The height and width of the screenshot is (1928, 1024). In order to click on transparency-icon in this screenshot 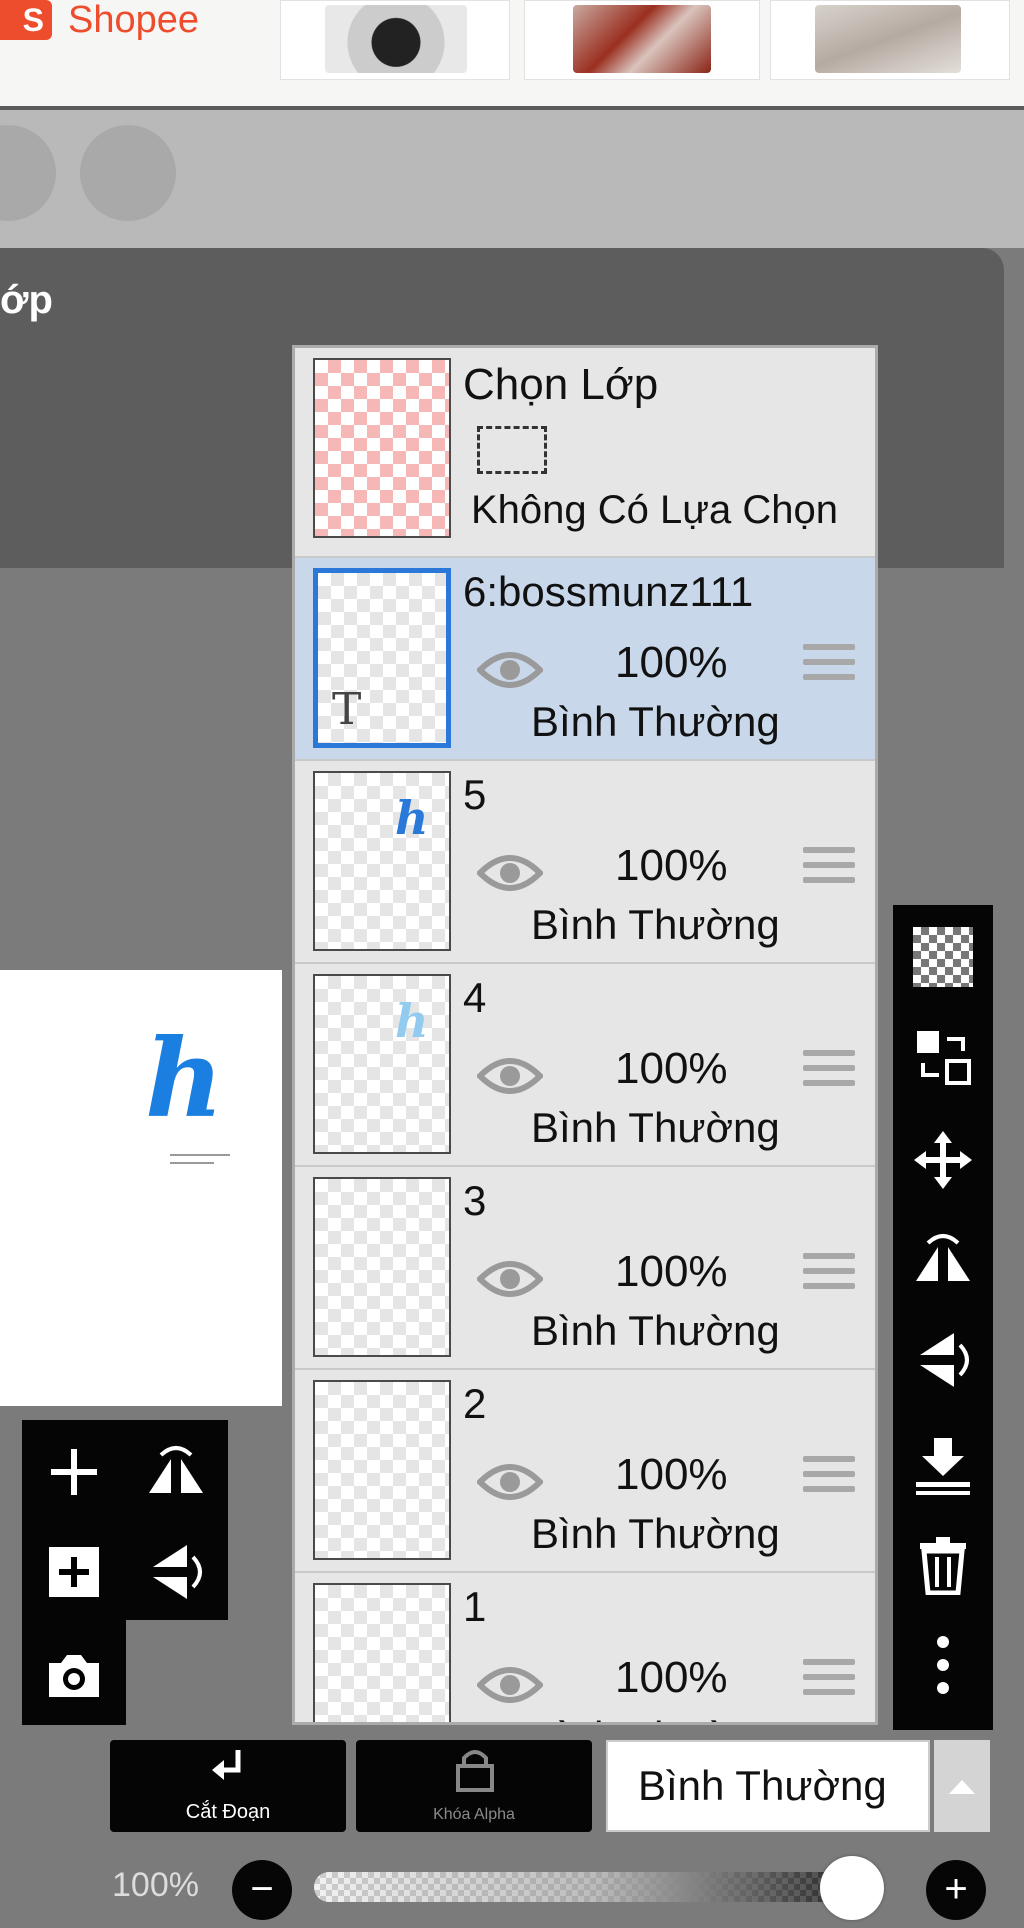, I will do `click(943, 957)`.